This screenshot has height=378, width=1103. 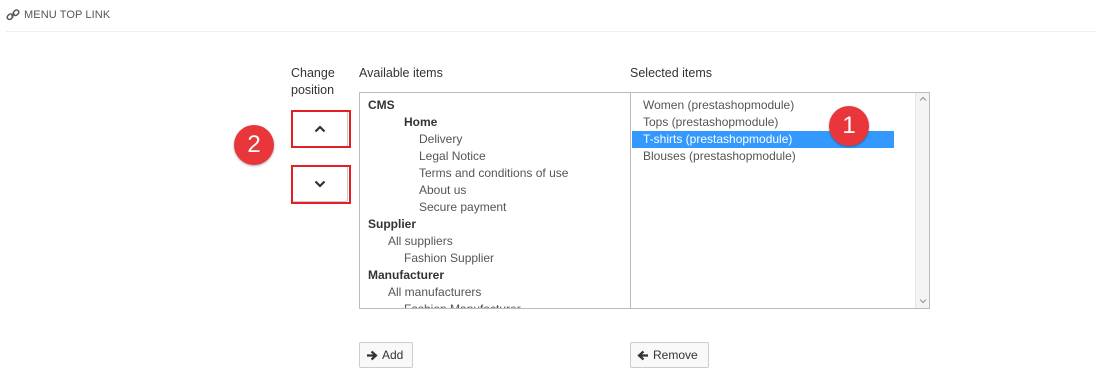 What do you see at coordinates (421, 122) in the screenshot?
I see `option-group-label: Home` at bounding box center [421, 122].